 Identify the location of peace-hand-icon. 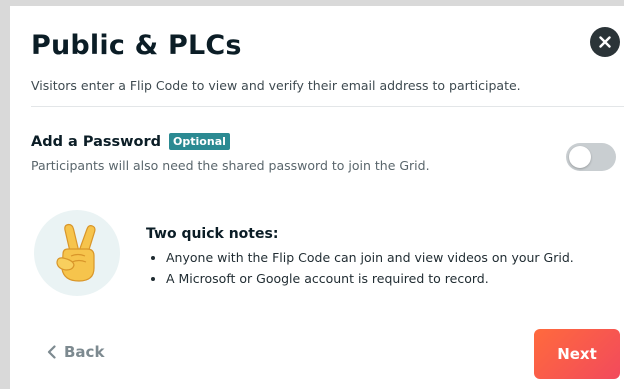
(76, 252).